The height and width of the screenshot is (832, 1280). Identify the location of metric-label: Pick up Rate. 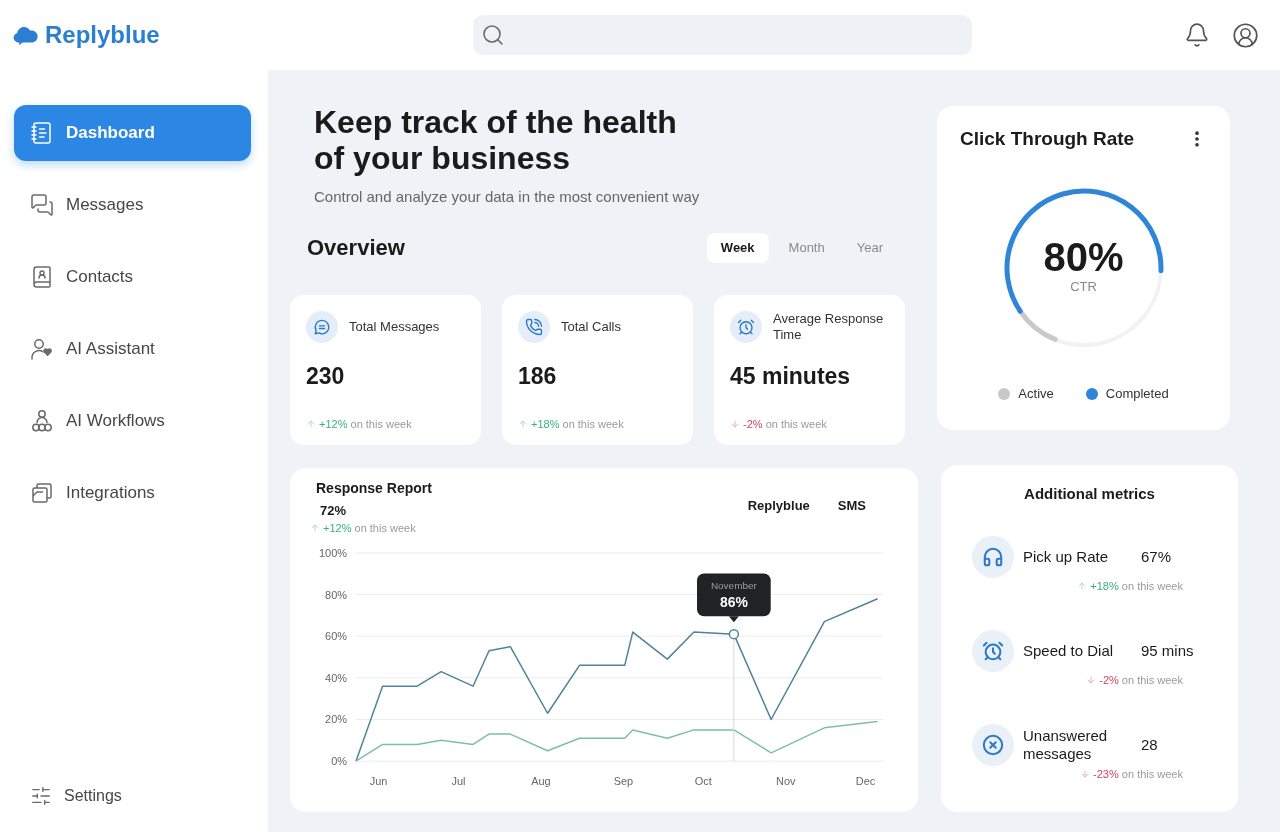
(1066, 557).